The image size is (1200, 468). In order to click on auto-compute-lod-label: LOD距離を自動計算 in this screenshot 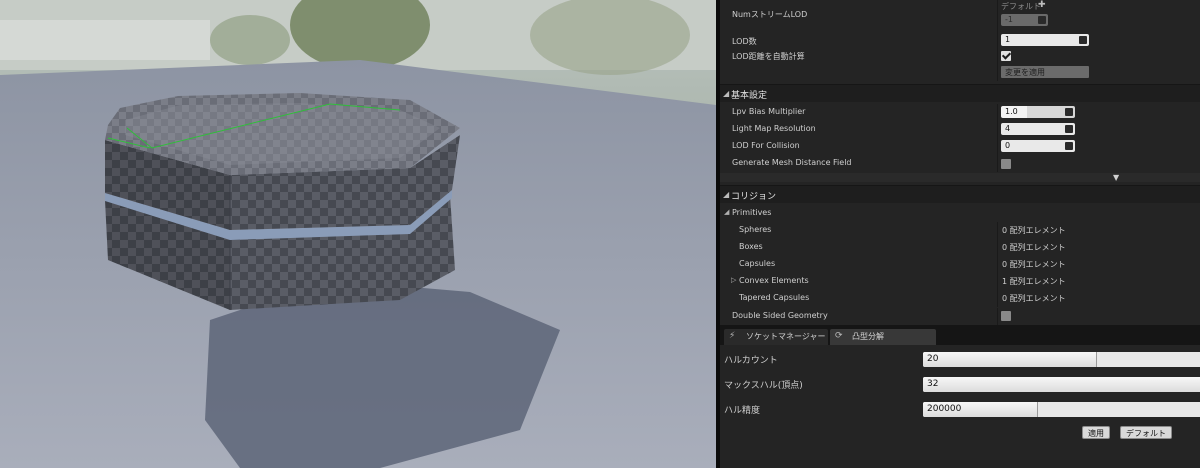, I will do `click(768, 56)`.